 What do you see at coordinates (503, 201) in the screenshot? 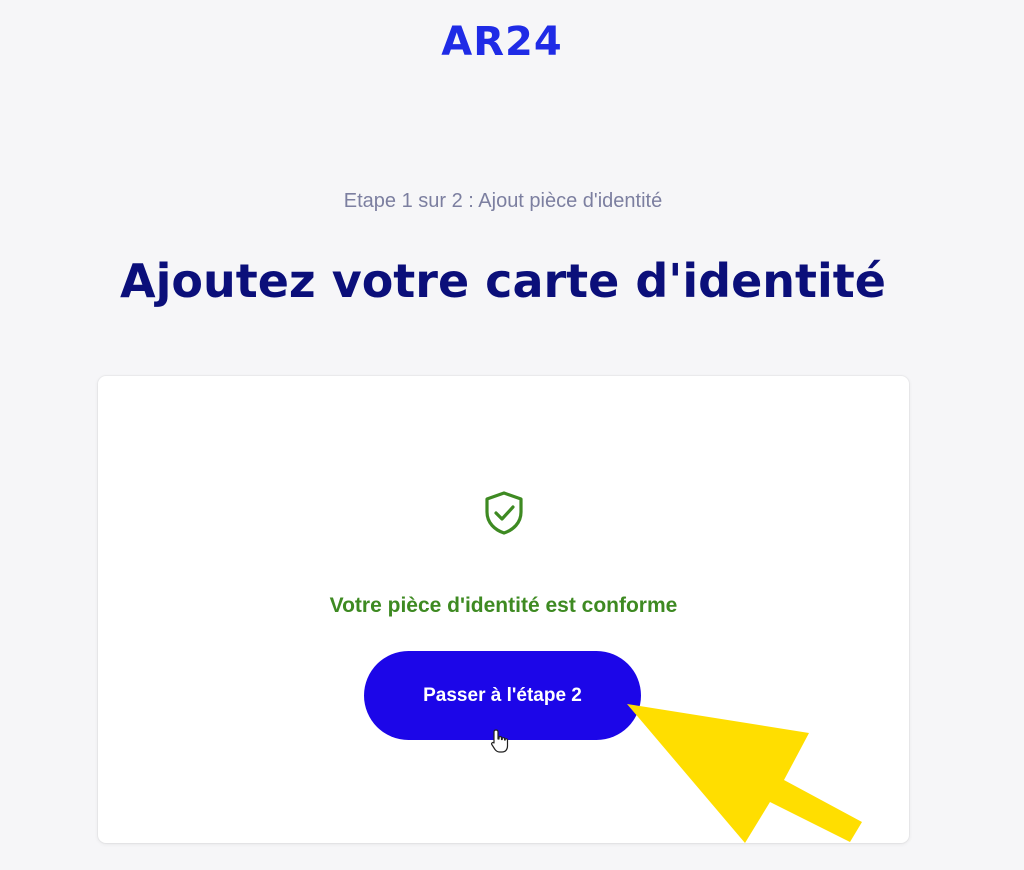
I see `step-indicator: Etape 1 sur 2 : Ajout pièce d'identité` at bounding box center [503, 201].